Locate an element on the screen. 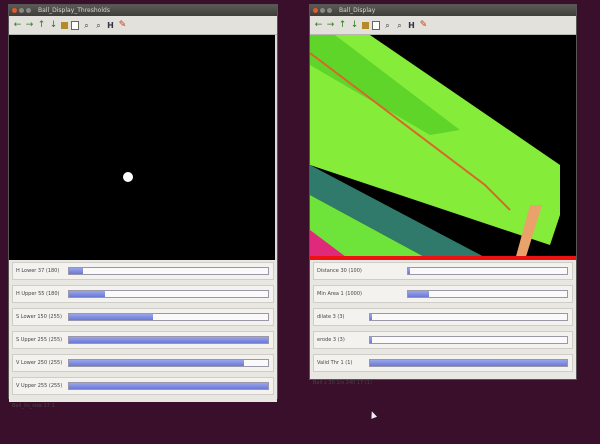 The height and width of the screenshot is (444, 600). window-titlebar: Ball_Display_Thresholds is located at coordinates (143, 10).